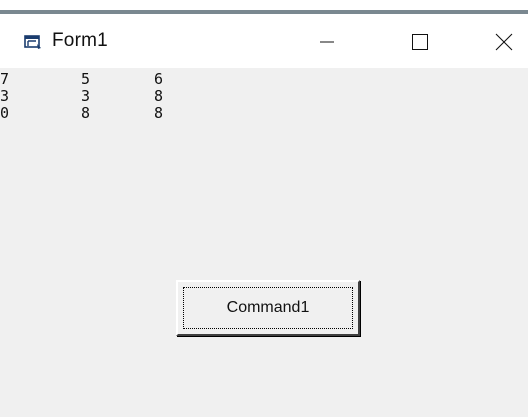 The image size is (528, 417). I want to click on command1-button: Command1, so click(268, 308).